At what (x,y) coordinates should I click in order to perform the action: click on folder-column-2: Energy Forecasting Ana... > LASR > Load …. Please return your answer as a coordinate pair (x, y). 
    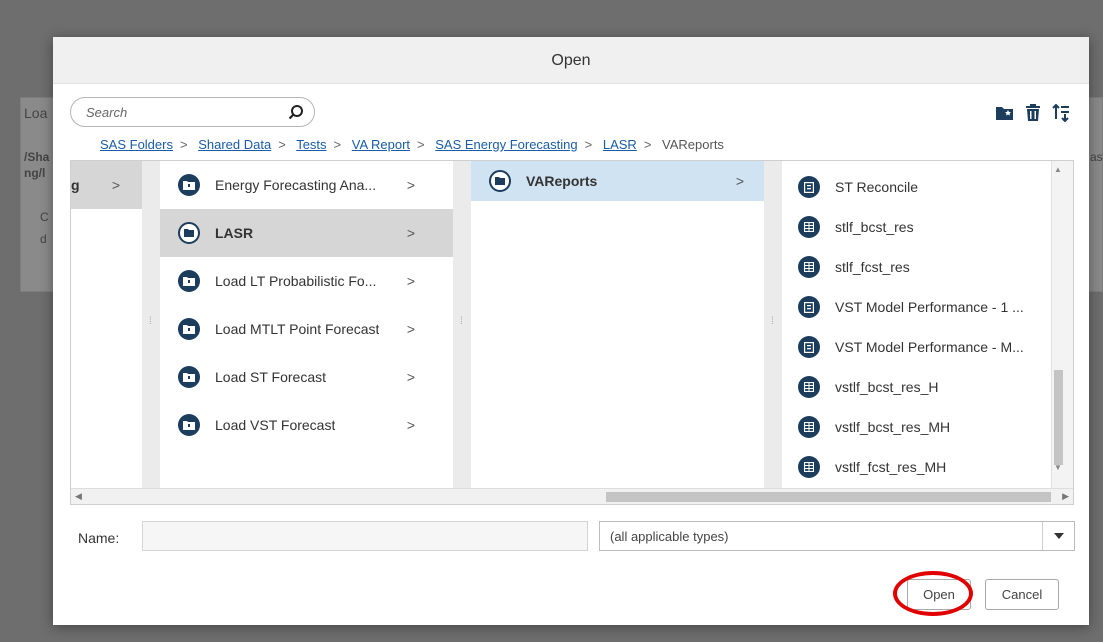
    Looking at the image, I should click on (306, 324).